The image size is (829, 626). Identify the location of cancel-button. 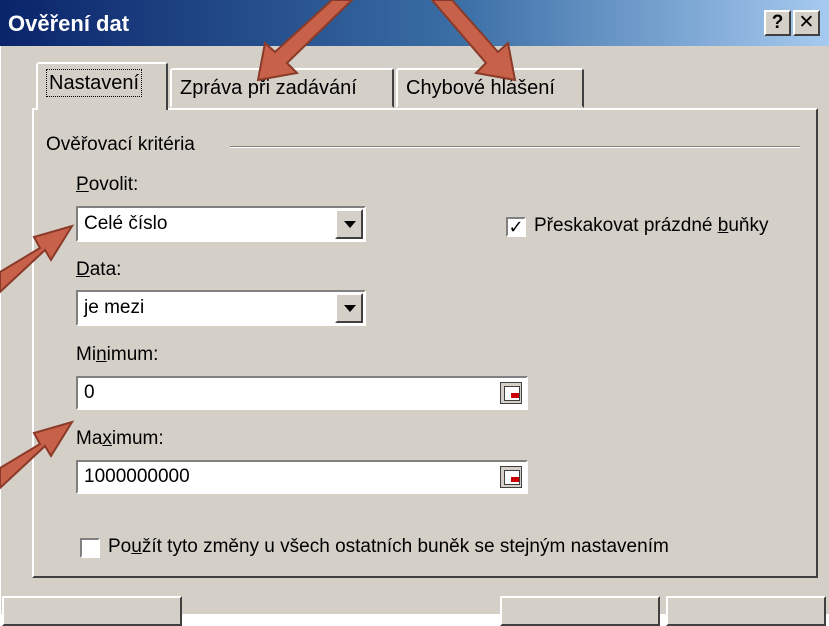
(746, 611).